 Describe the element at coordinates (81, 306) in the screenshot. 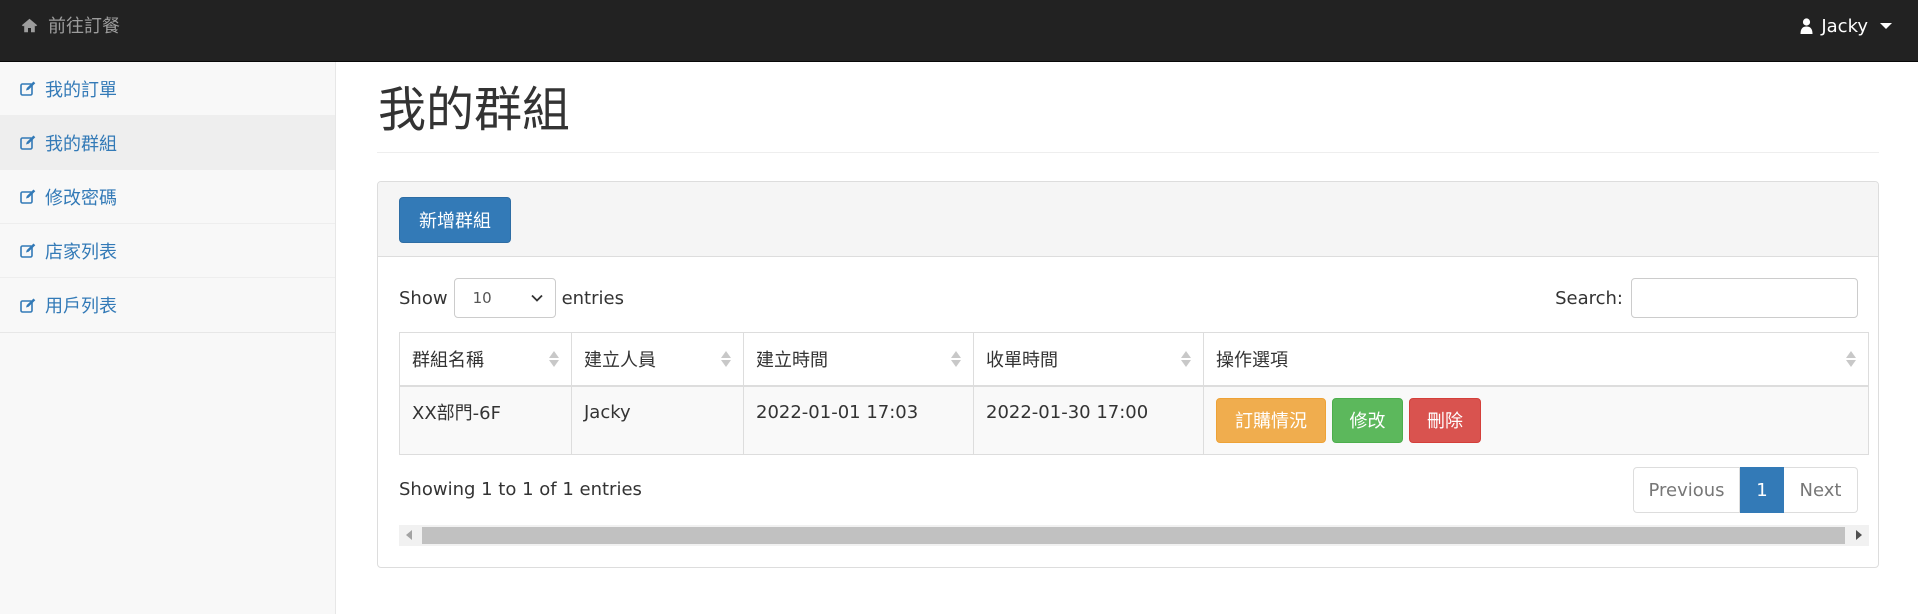

I see `sidebar-item-label: 用戶列表` at that location.